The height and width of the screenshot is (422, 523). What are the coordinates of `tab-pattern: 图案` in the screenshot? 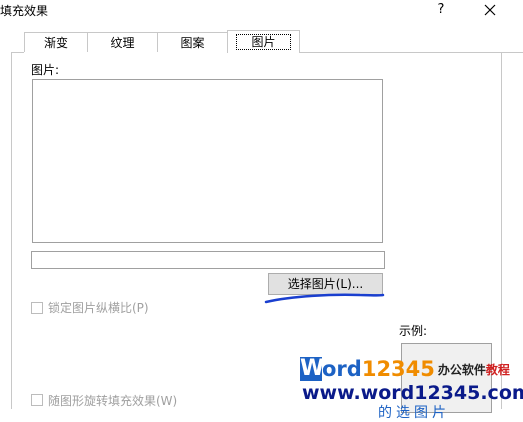 It's located at (192, 42).